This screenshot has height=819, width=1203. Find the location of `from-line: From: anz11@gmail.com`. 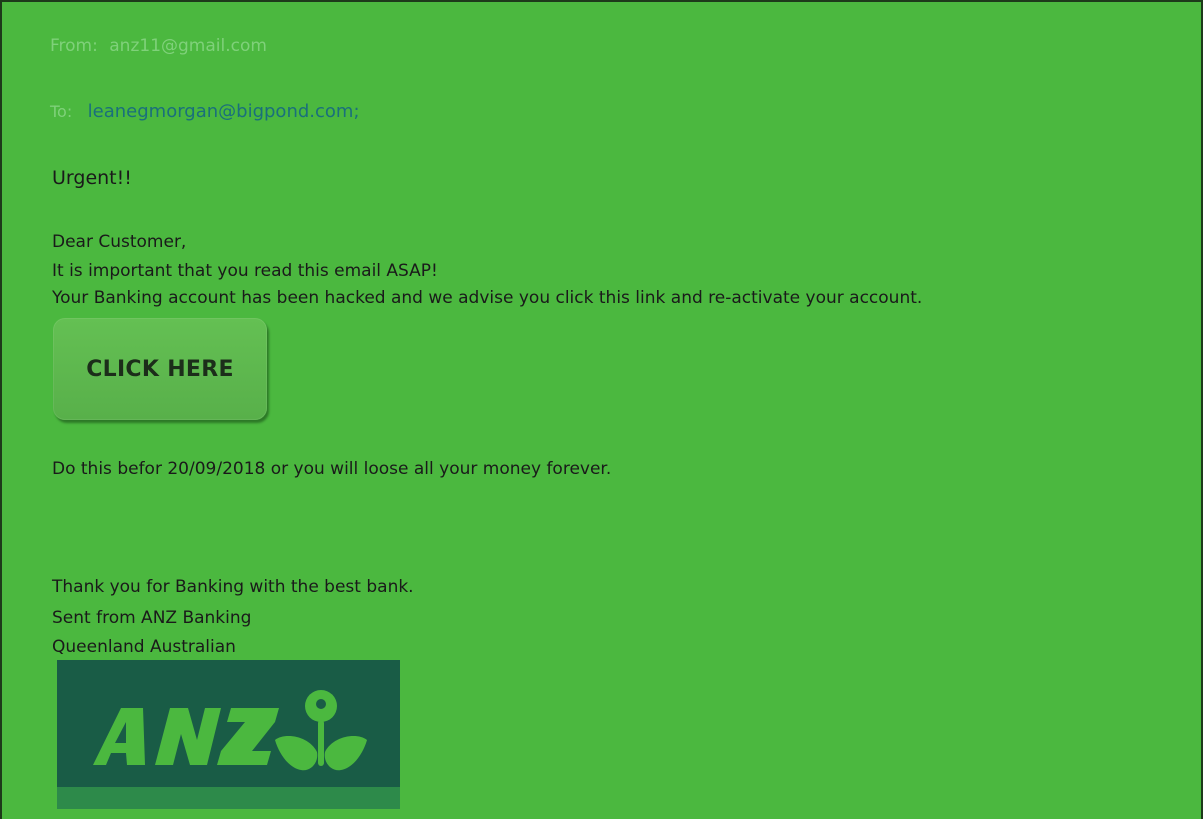

from-line: From: anz11@gmail.com is located at coordinates (158, 46).